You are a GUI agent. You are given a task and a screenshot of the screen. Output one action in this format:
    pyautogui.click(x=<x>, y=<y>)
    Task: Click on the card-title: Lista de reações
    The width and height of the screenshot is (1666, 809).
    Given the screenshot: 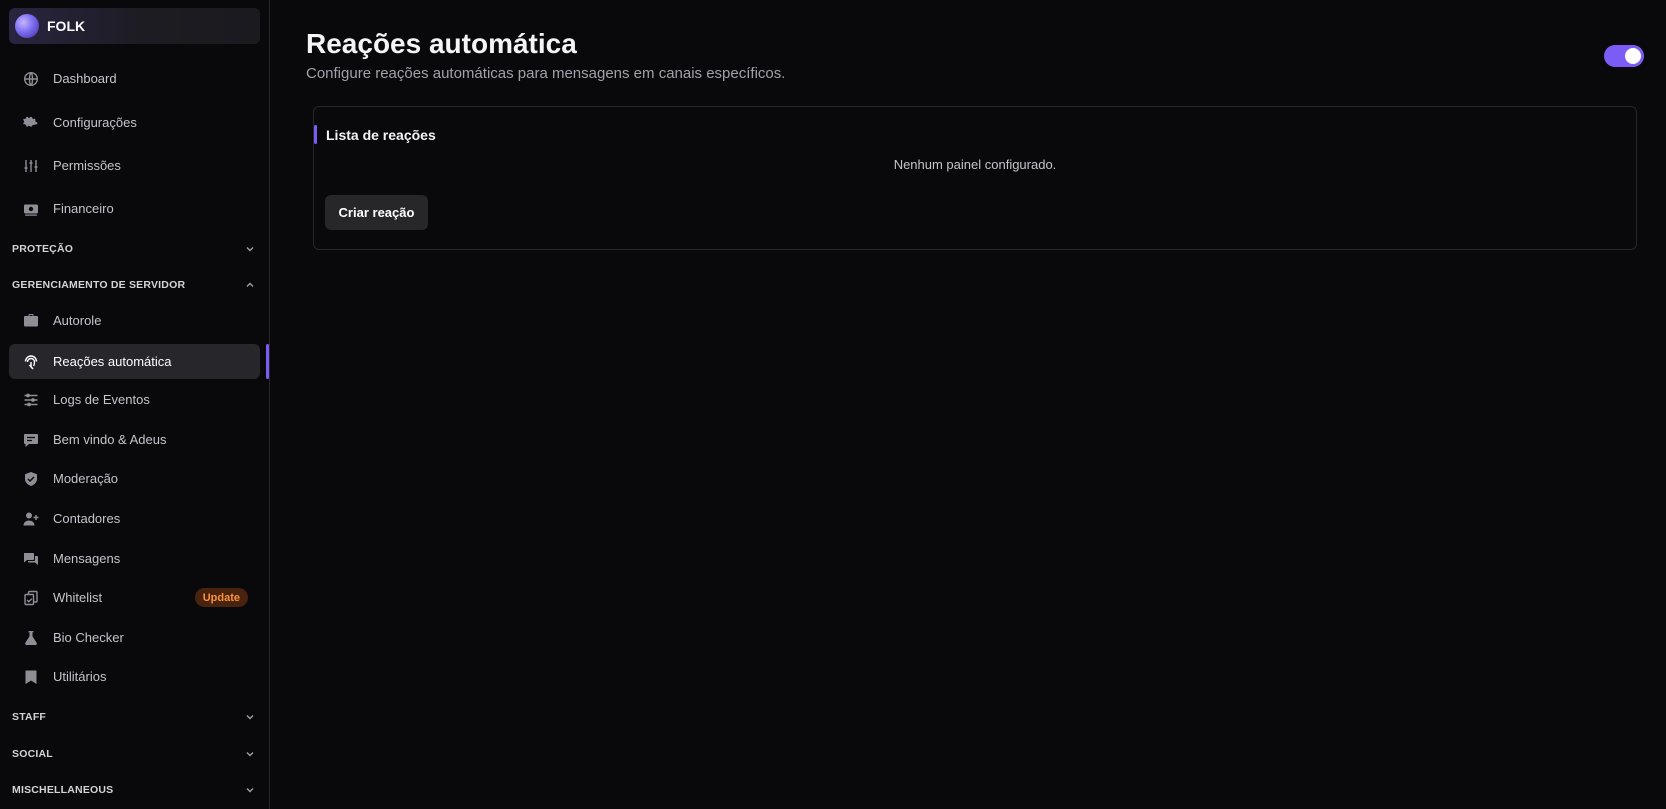 What is the action you would take?
    pyautogui.click(x=381, y=135)
    